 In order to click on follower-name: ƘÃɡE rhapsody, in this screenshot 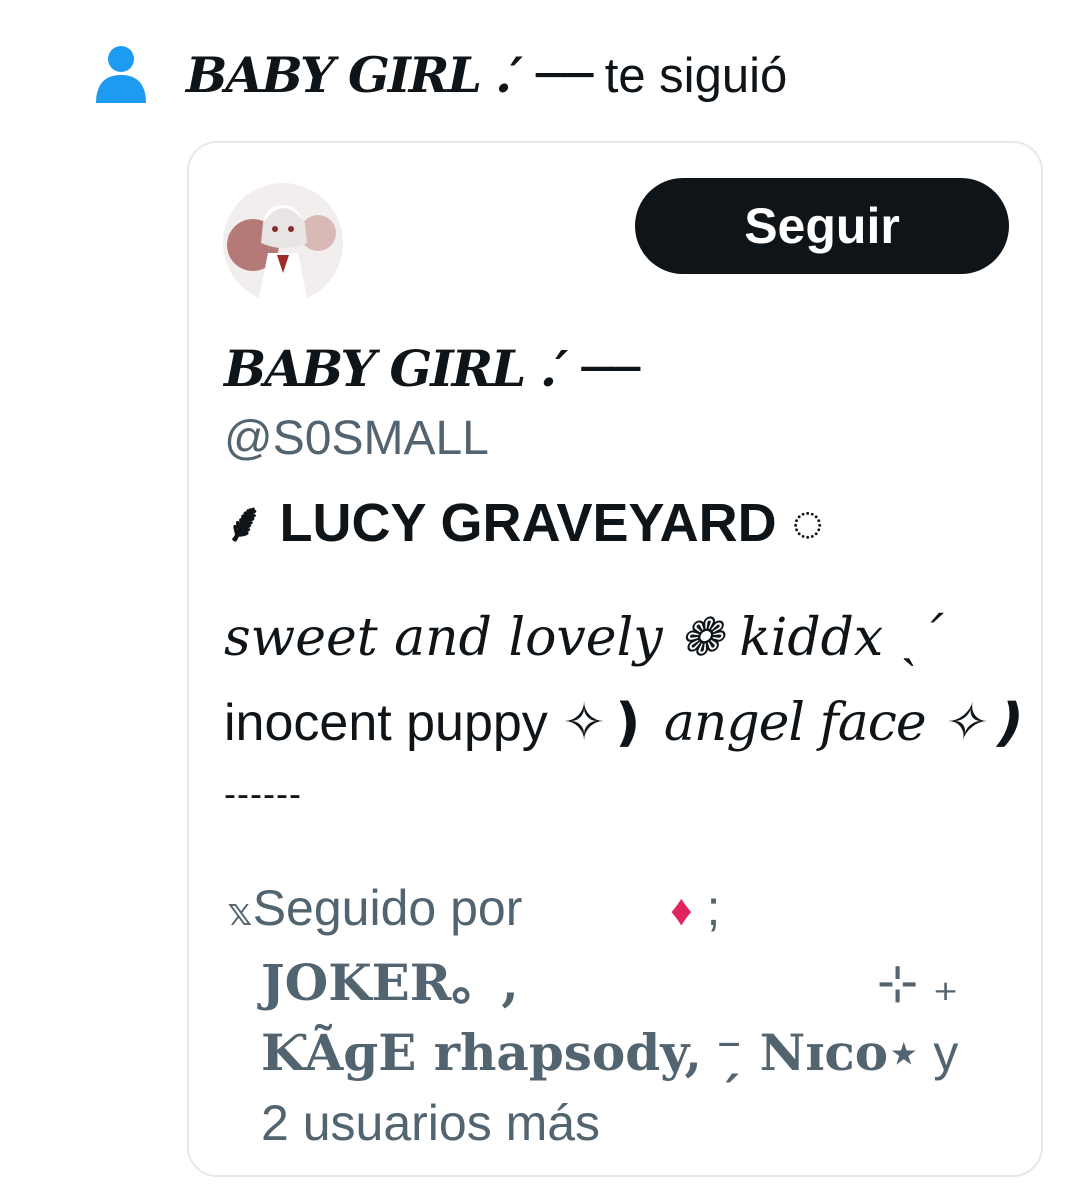, I will do `click(481, 1052)`.